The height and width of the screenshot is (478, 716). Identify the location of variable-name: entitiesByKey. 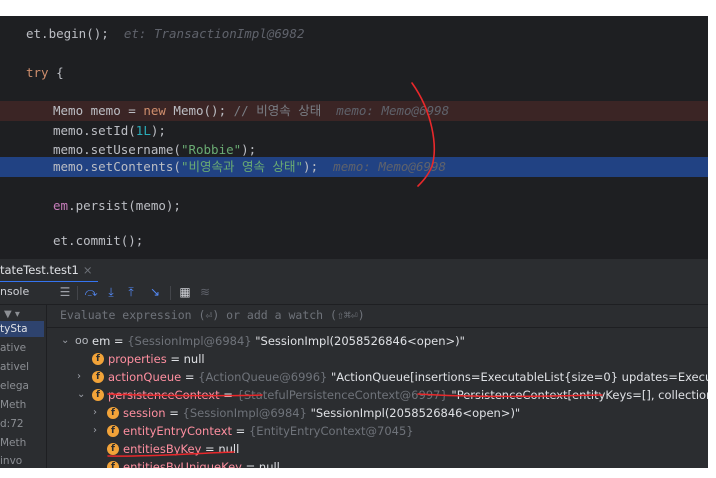
(162, 449).